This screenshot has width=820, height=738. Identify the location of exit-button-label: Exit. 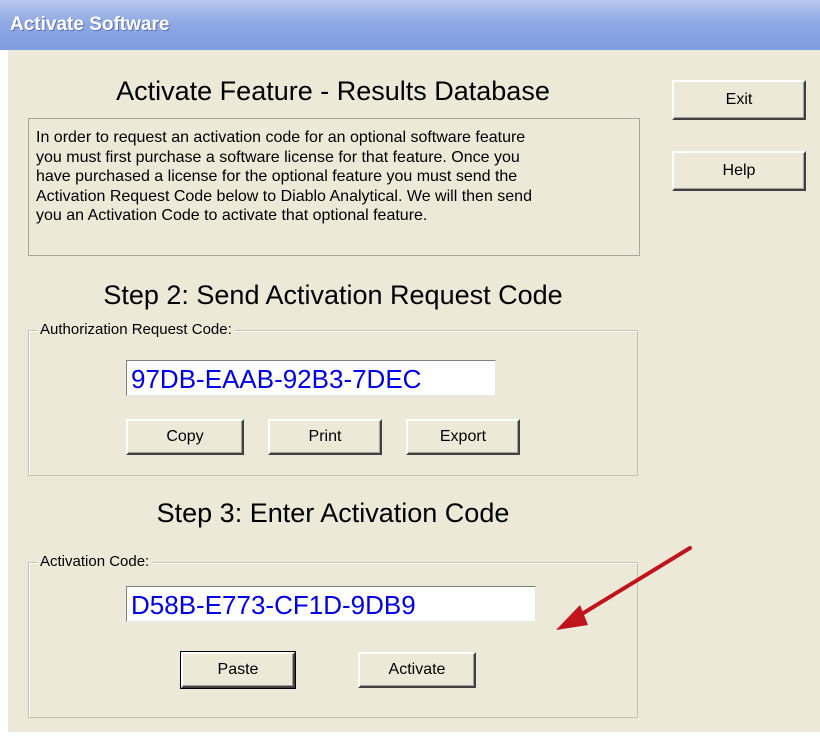
(739, 99).